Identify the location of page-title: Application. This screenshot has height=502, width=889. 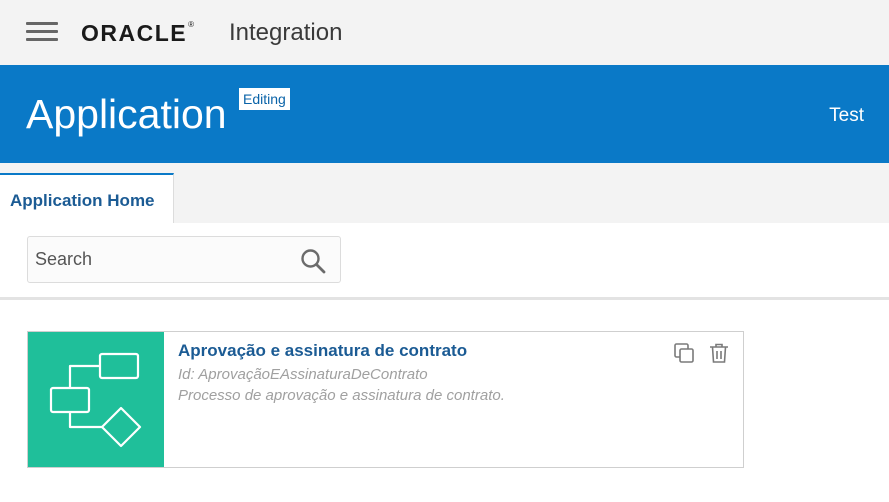
(126, 114).